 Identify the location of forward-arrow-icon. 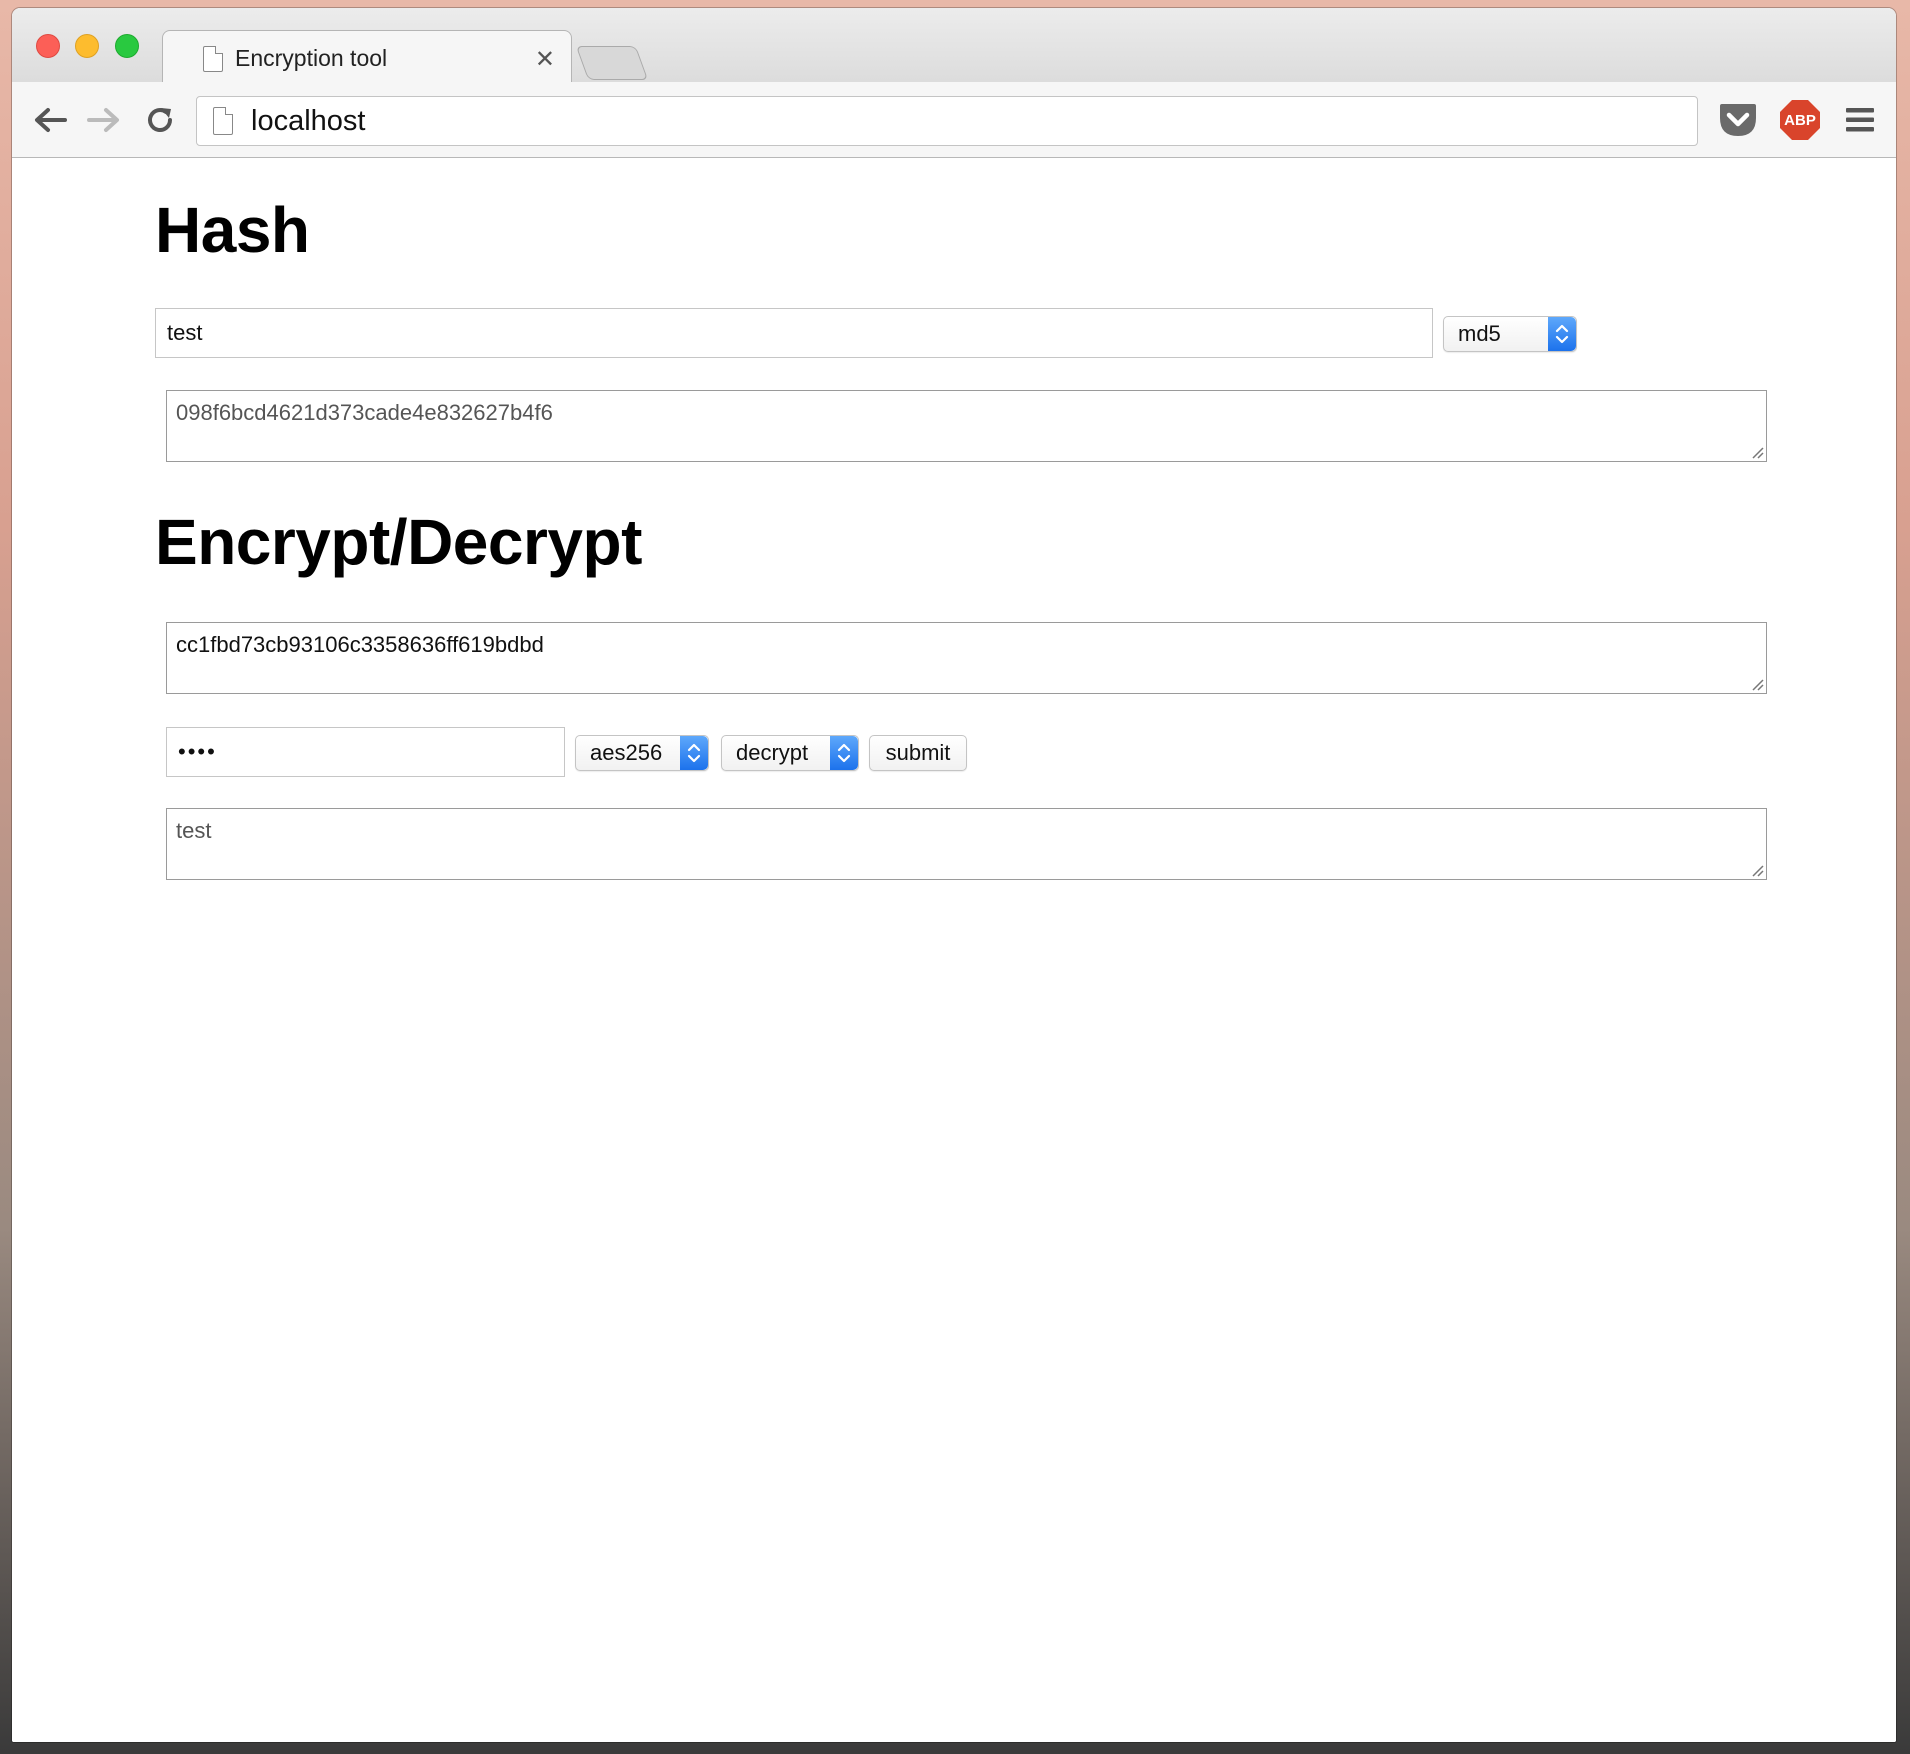
(103, 120).